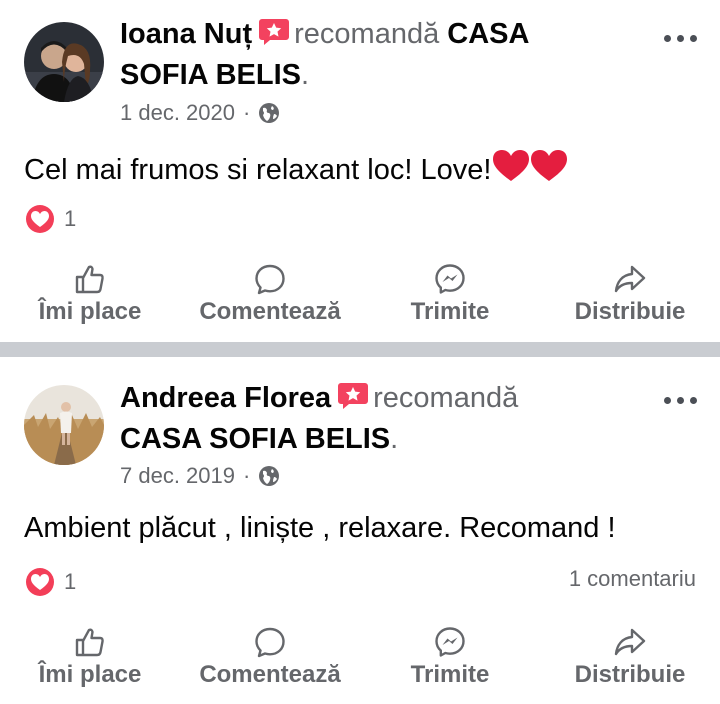 This screenshot has height=704, width=720. Describe the element at coordinates (177, 476) in the screenshot. I see `post-date: 7 dec. 2019` at that location.